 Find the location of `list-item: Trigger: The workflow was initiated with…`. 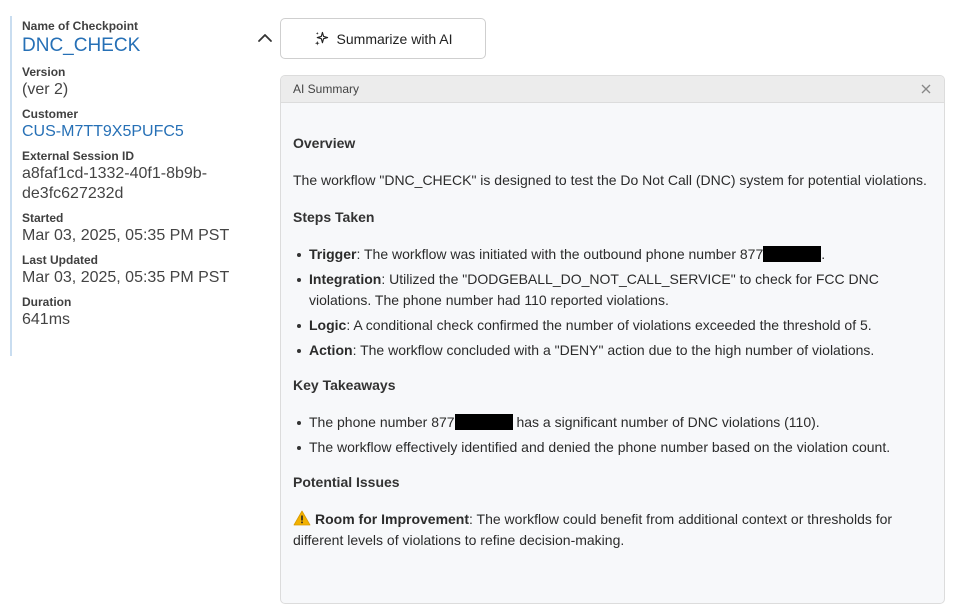

list-item: Trigger: The workflow was initiated with… is located at coordinates (612, 254).